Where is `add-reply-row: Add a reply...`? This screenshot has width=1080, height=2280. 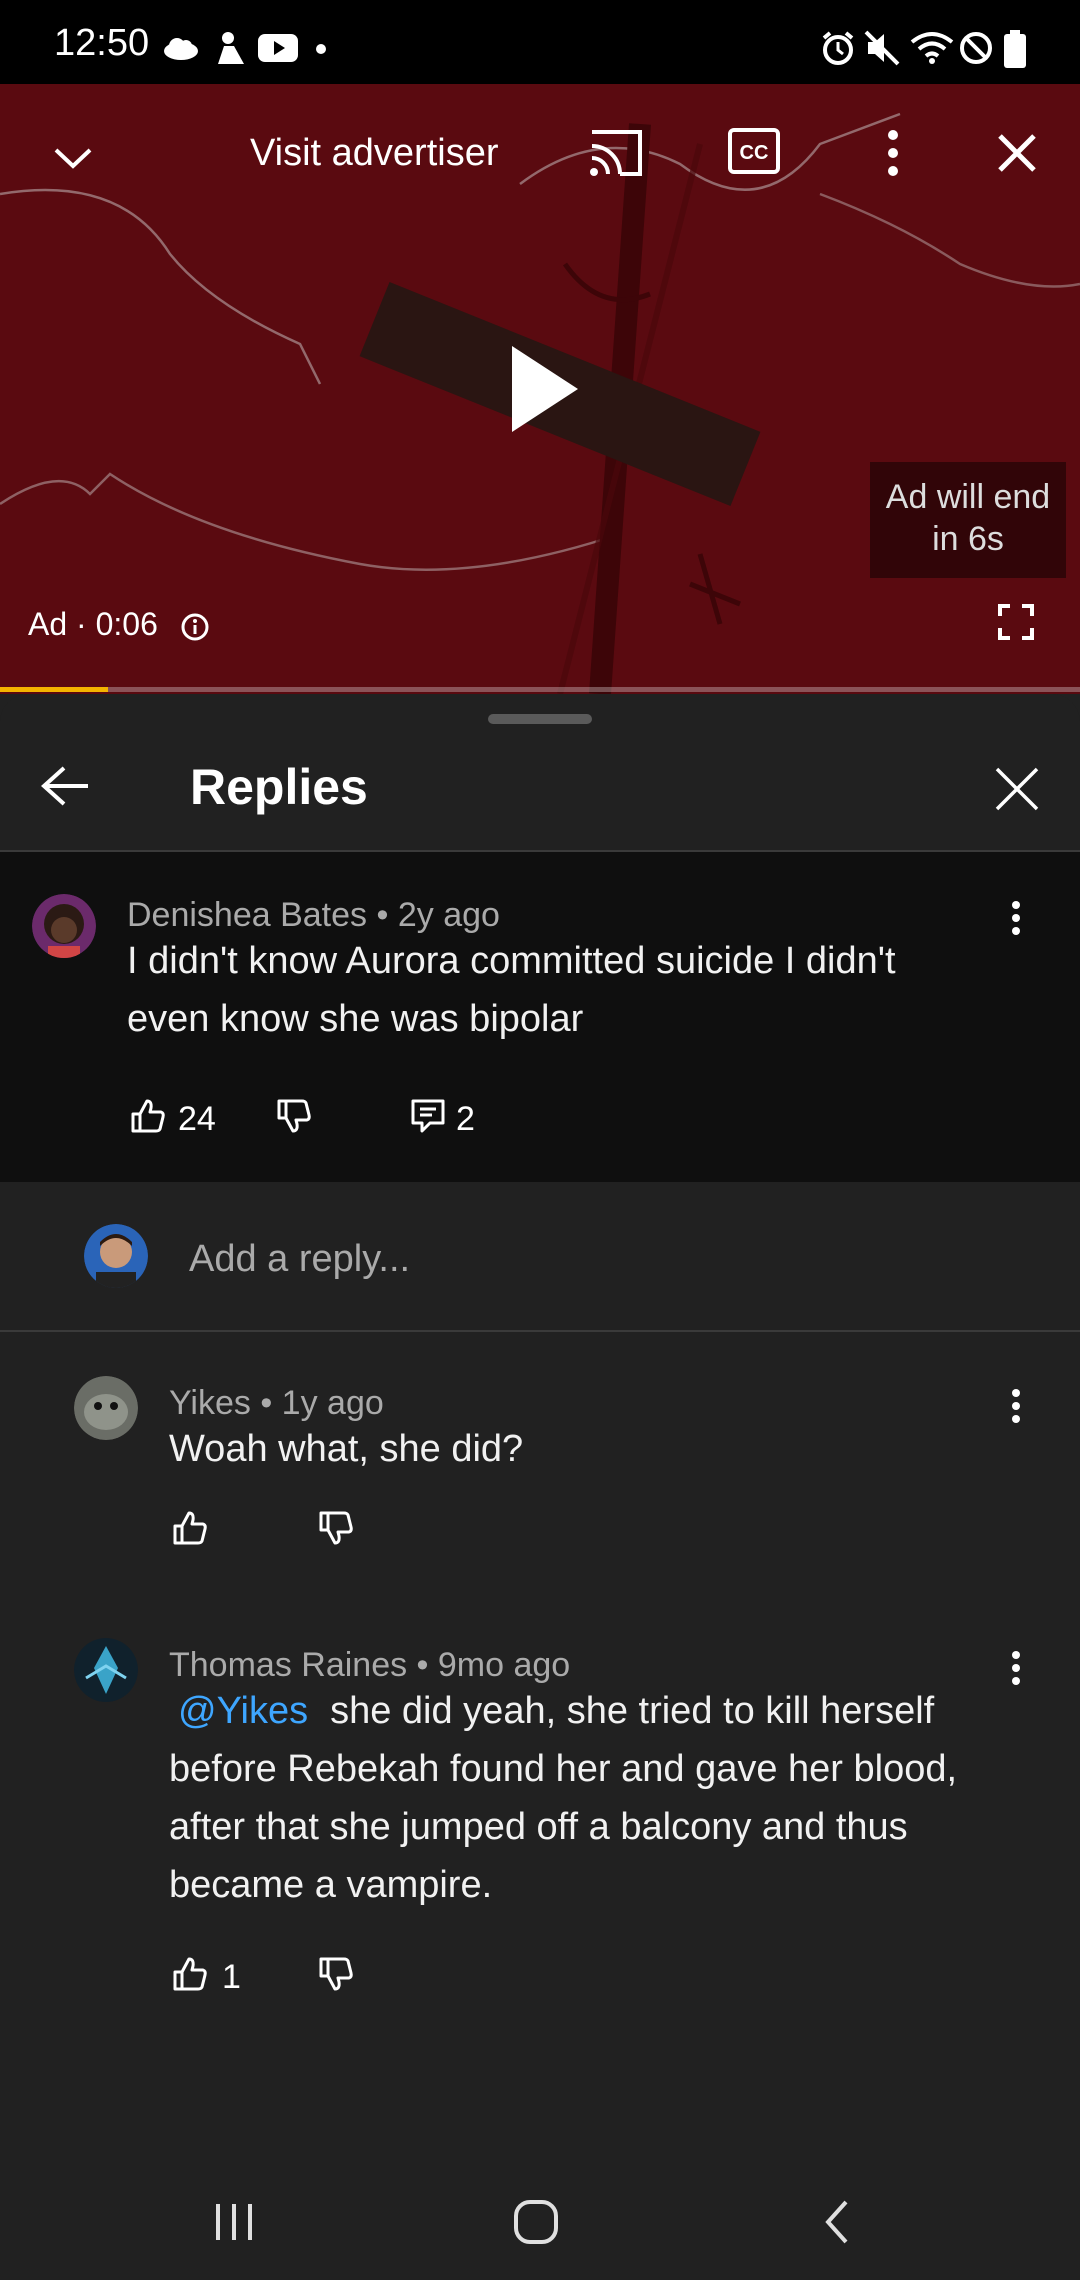 add-reply-row: Add a reply... is located at coordinates (540, 1256).